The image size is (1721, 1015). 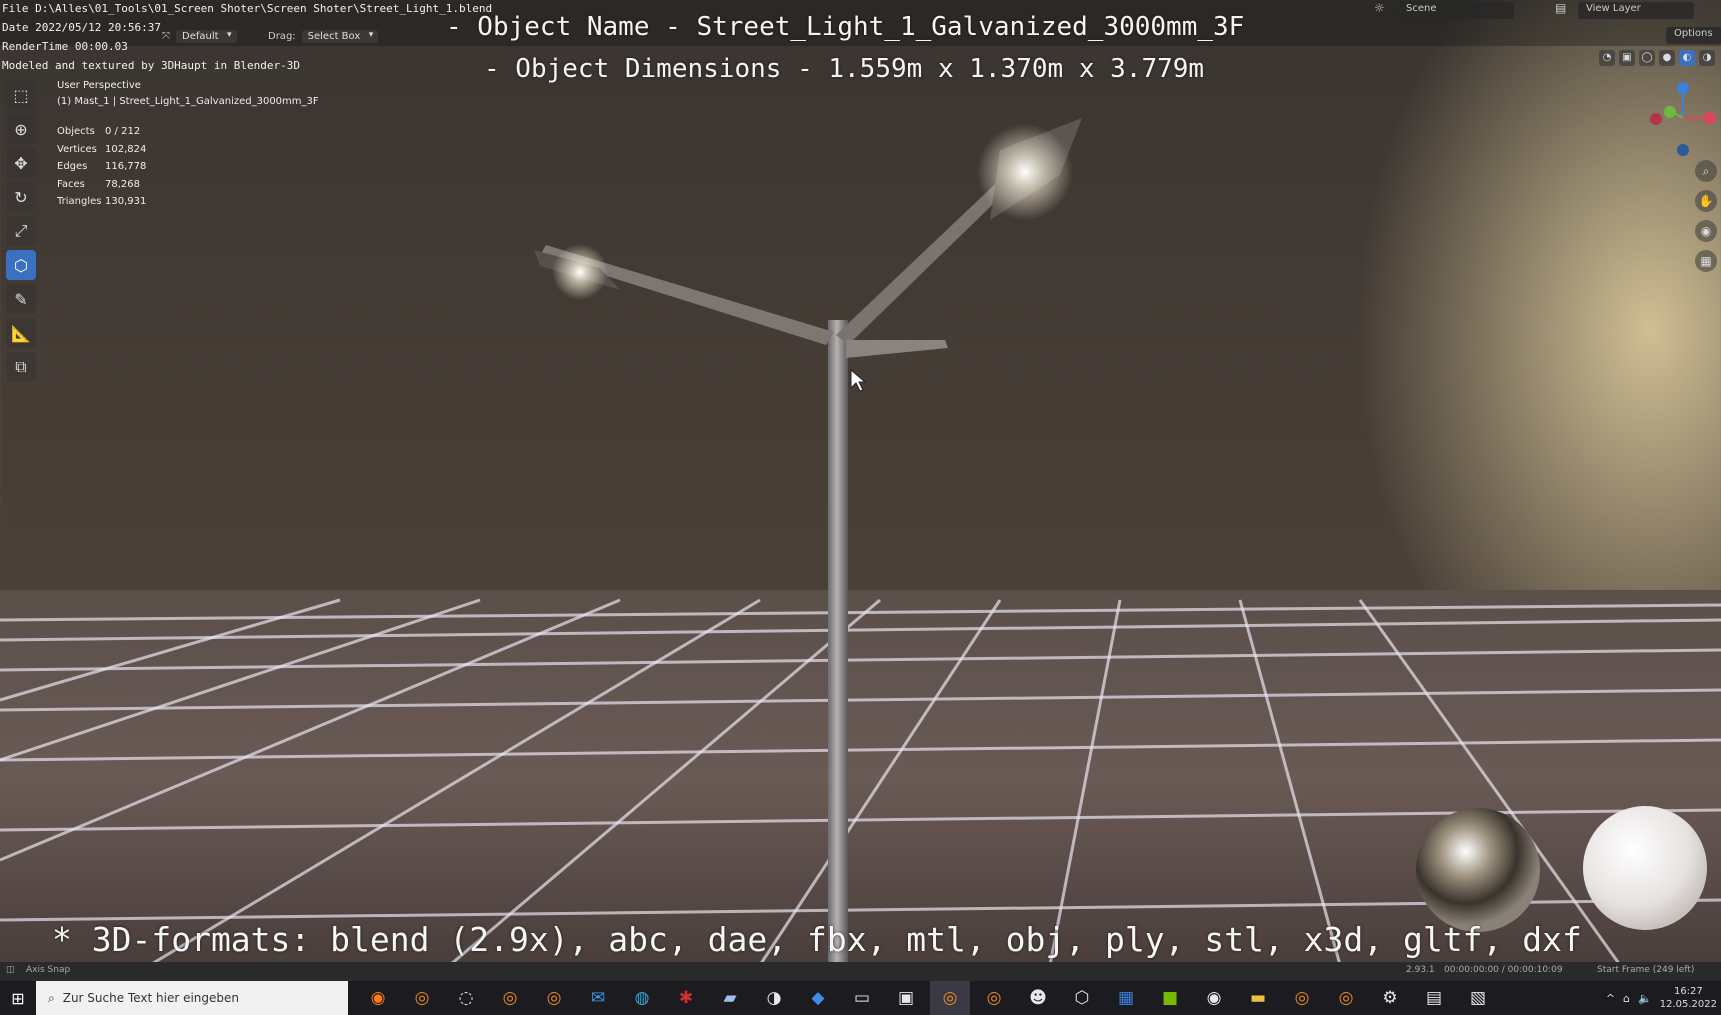 I want to click on clock-time: 16:27, so click(x=1688, y=991).